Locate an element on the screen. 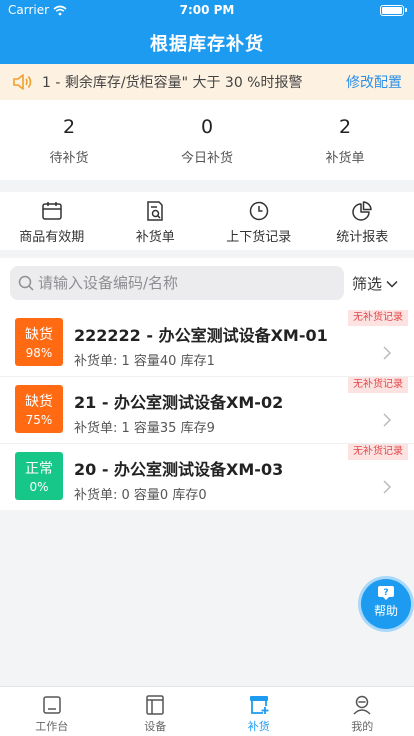 The image size is (414, 736). page-title: 根据库存补货 is located at coordinates (207, 44).